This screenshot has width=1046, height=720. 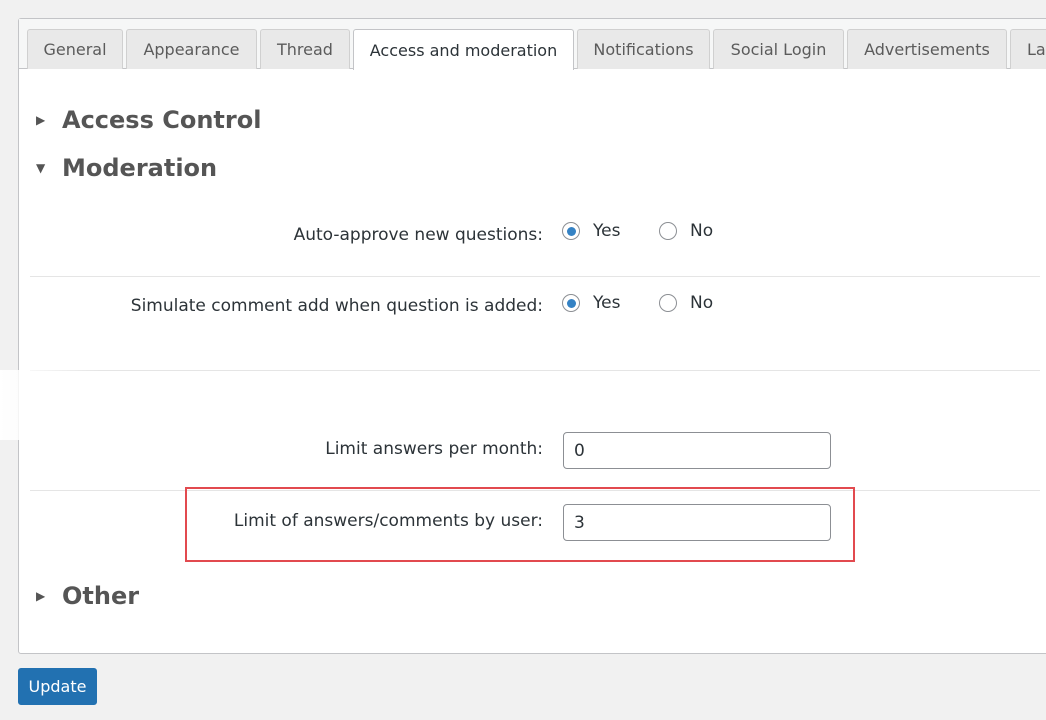 What do you see at coordinates (591, 231) in the screenshot?
I see `auto-approve-yes-option: Yes` at bounding box center [591, 231].